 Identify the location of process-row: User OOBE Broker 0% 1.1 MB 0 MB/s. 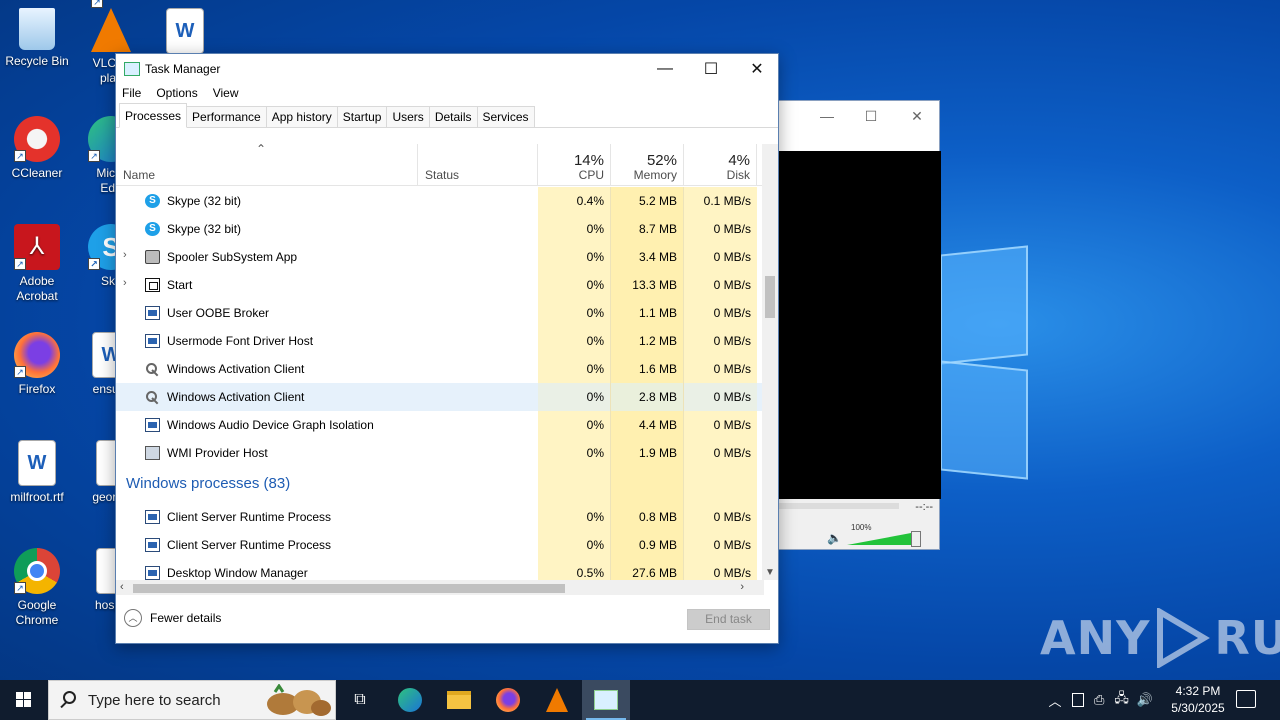
(440, 313).